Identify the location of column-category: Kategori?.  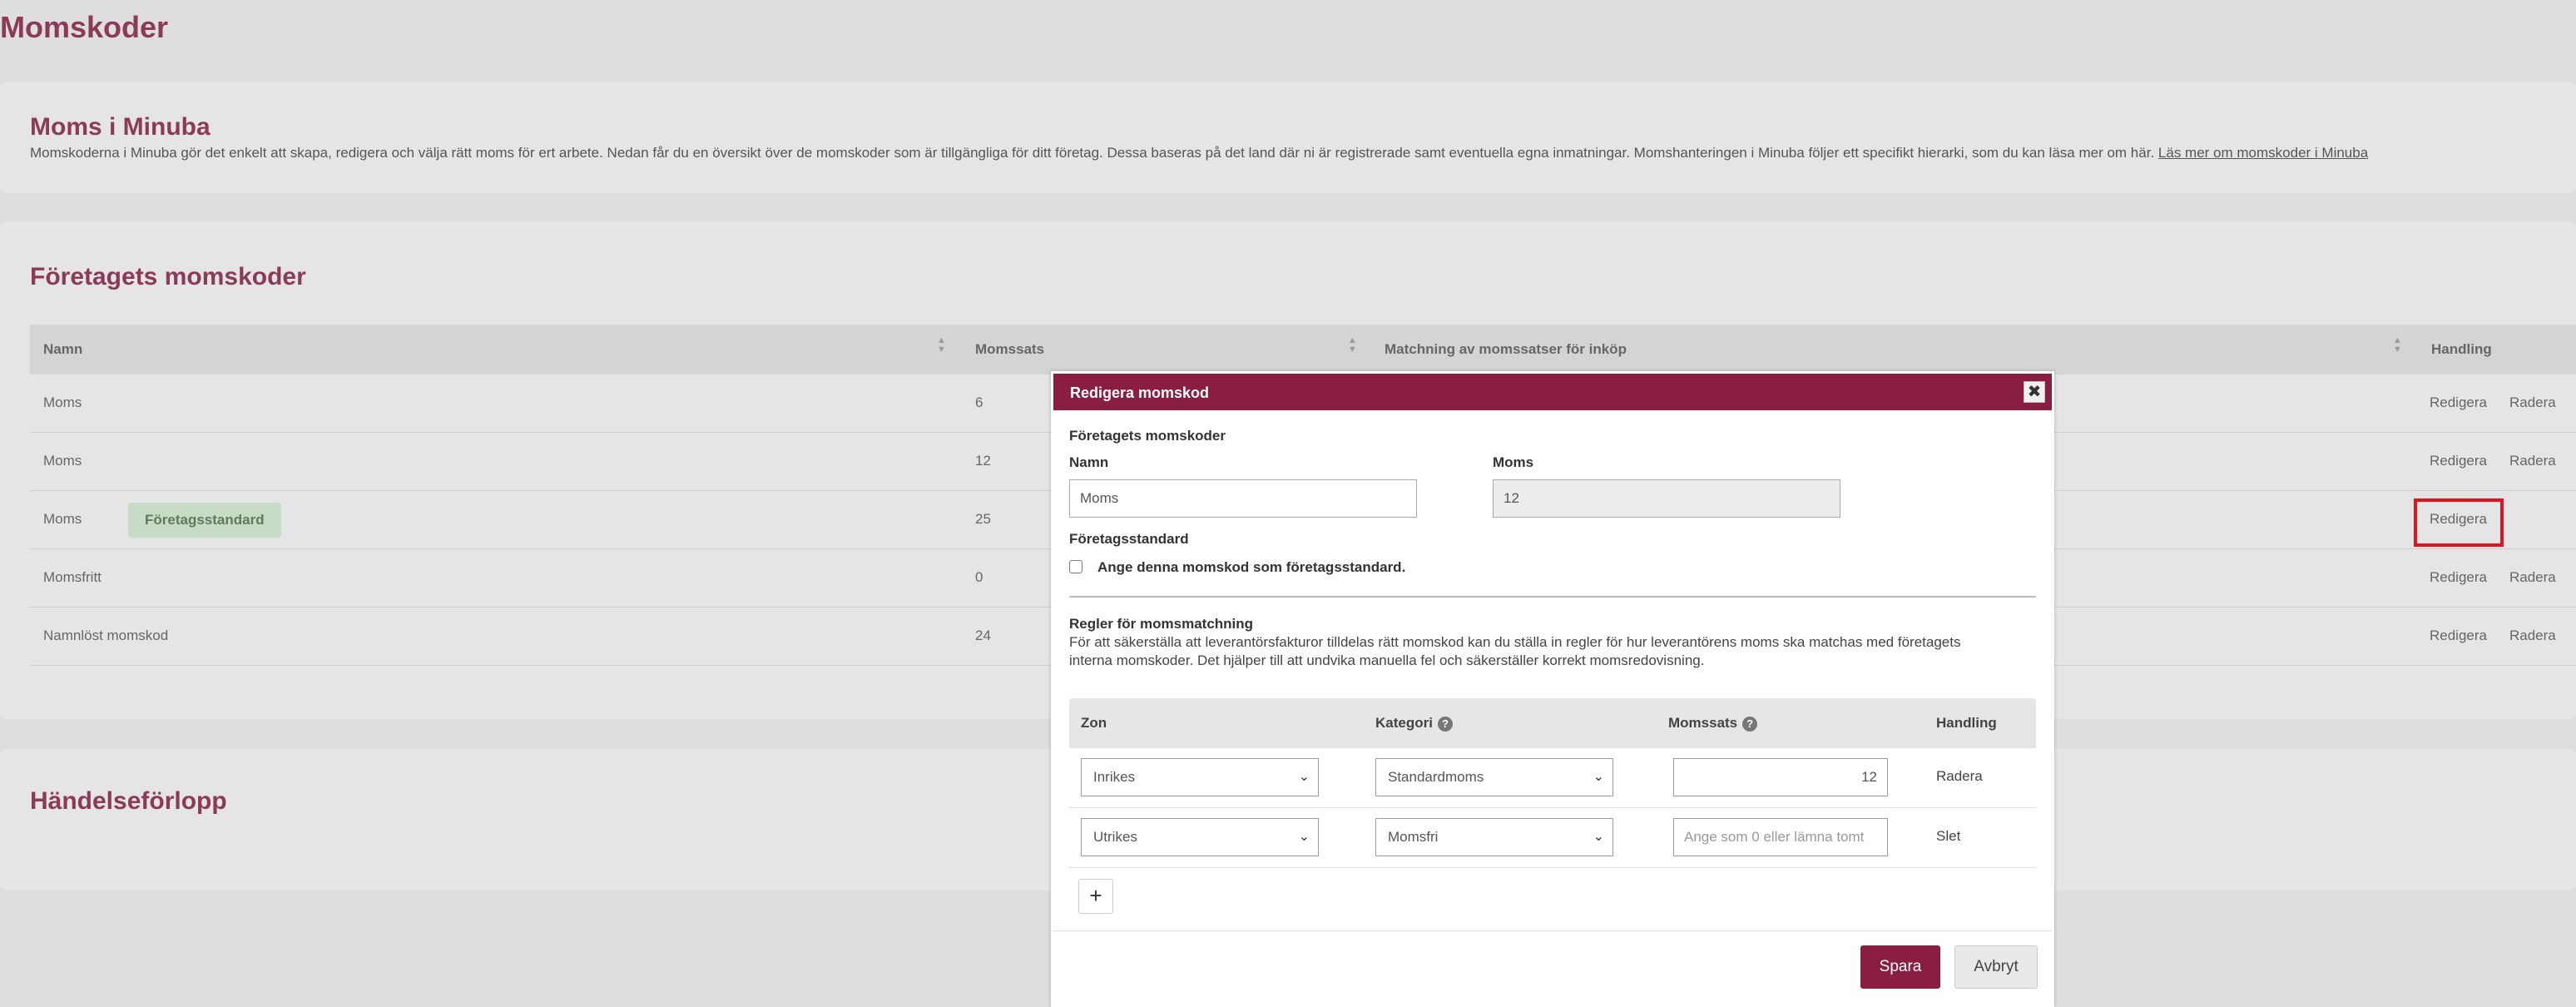
(1414, 723).